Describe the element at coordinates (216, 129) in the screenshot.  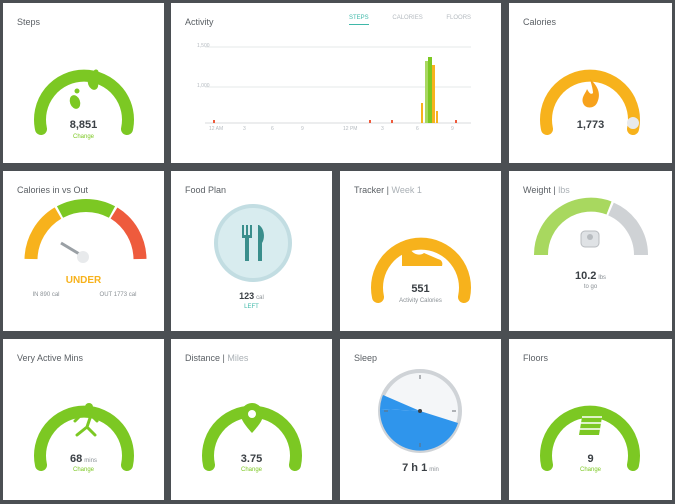
I see `x-axis-label: 12 AM` at that location.